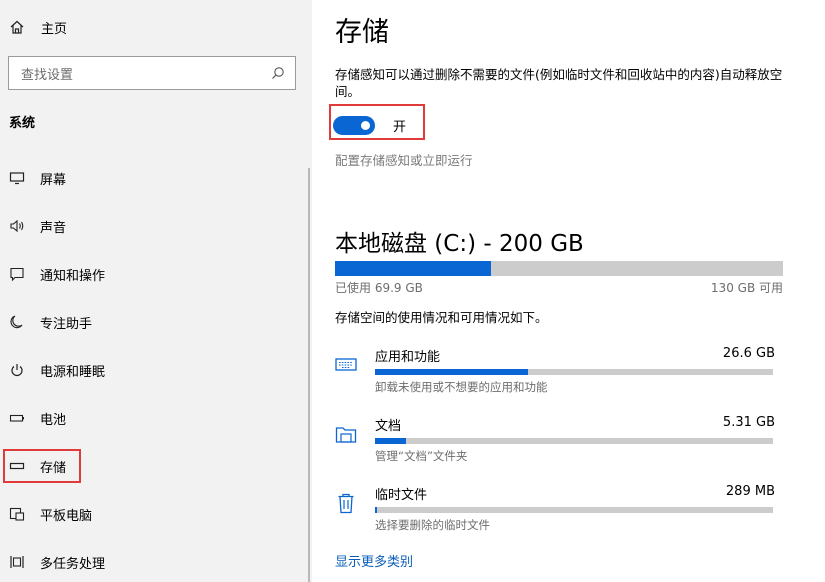 The image size is (825, 582). Describe the element at coordinates (346, 435) in the screenshot. I see `folder-icon` at that location.